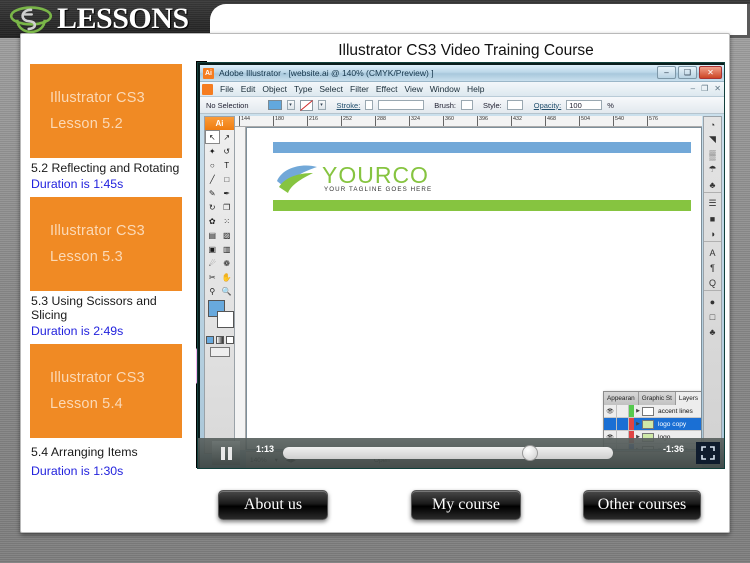 Image resolution: width=750 pixels, height=563 pixels. Describe the element at coordinates (712, 124) in the screenshot. I see `color-panel-icon: ◔` at that location.